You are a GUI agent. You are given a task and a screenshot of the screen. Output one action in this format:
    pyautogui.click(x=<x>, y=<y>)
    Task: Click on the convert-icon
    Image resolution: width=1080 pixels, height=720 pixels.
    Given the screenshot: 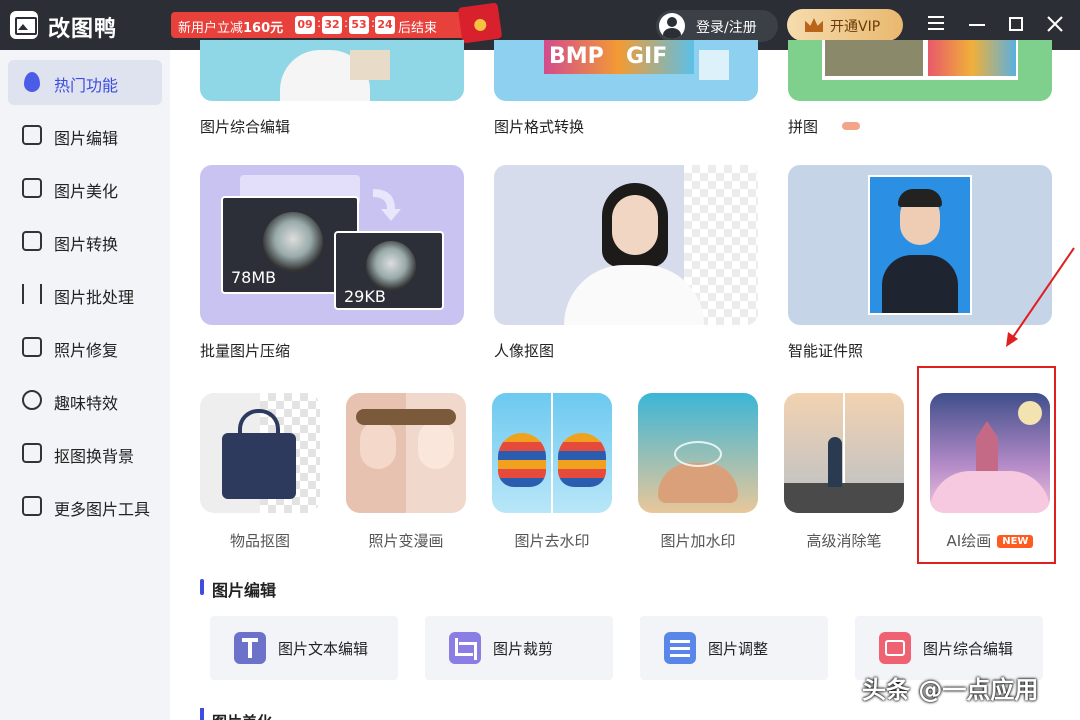 What is the action you would take?
    pyautogui.click(x=32, y=241)
    